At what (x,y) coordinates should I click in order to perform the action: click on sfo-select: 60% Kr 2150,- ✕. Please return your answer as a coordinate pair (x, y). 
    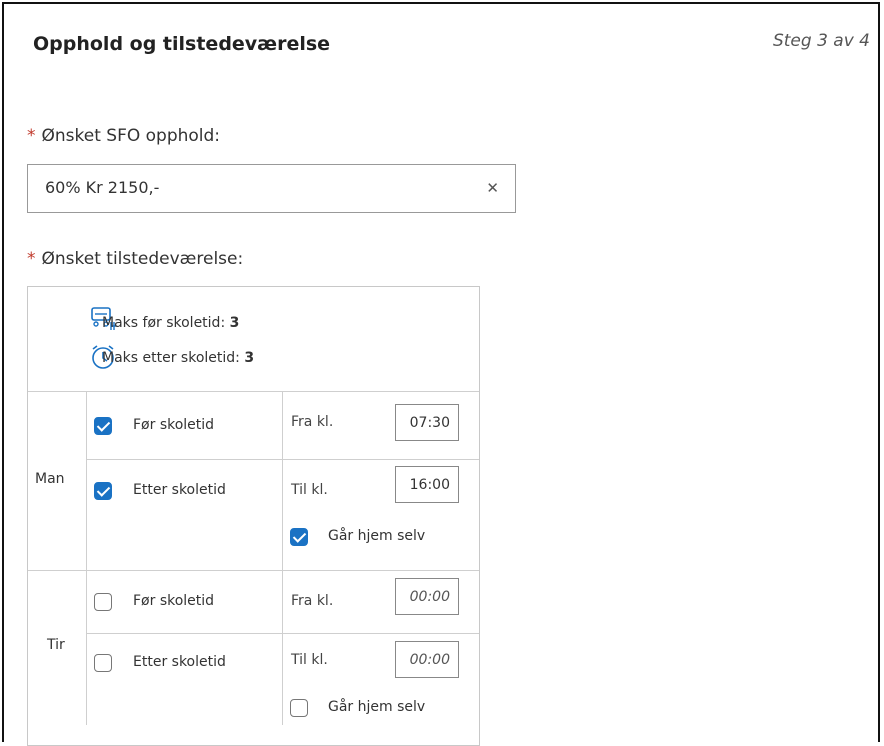
    Looking at the image, I should click on (271, 188).